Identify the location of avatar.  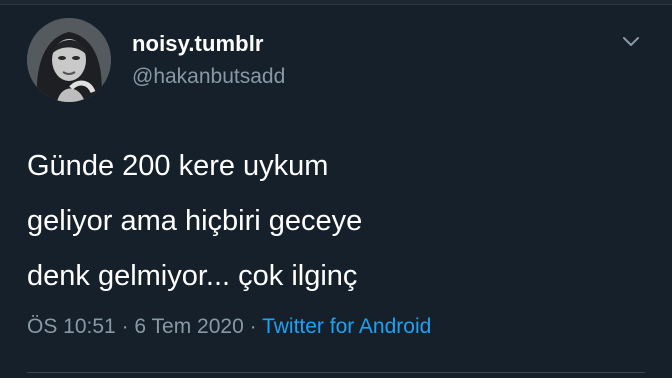
(69, 60).